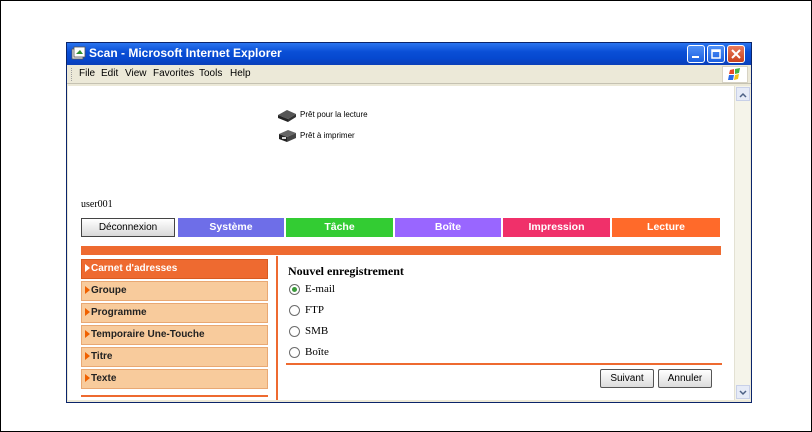 The height and width of the screenshot is (432, 812). I want to click on minimize-button, so click(696, 54).